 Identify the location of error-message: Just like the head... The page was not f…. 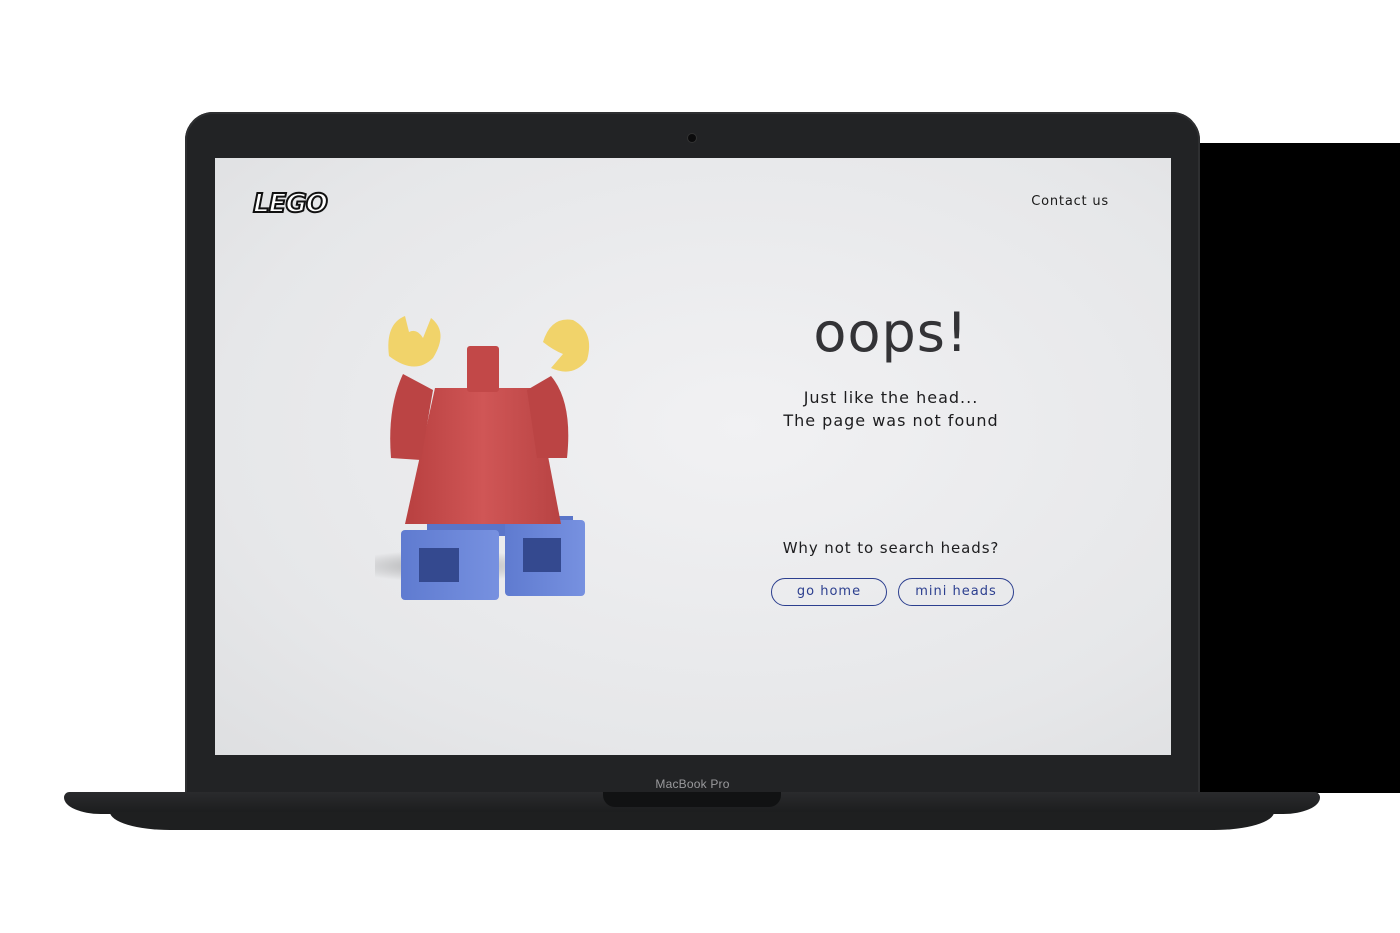
(891, 409).